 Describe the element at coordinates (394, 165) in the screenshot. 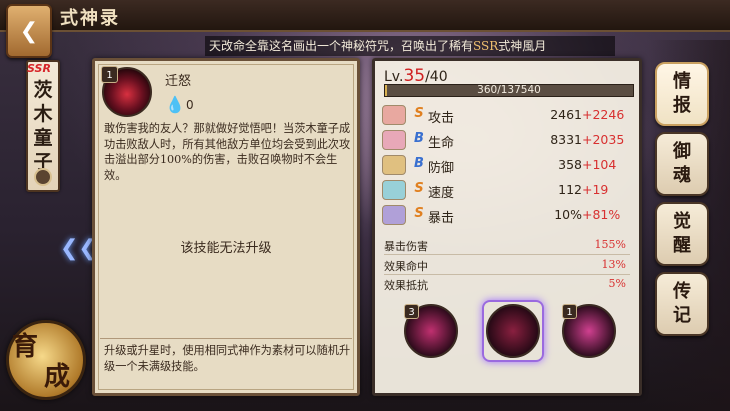

I see `defense-icon` at that location.